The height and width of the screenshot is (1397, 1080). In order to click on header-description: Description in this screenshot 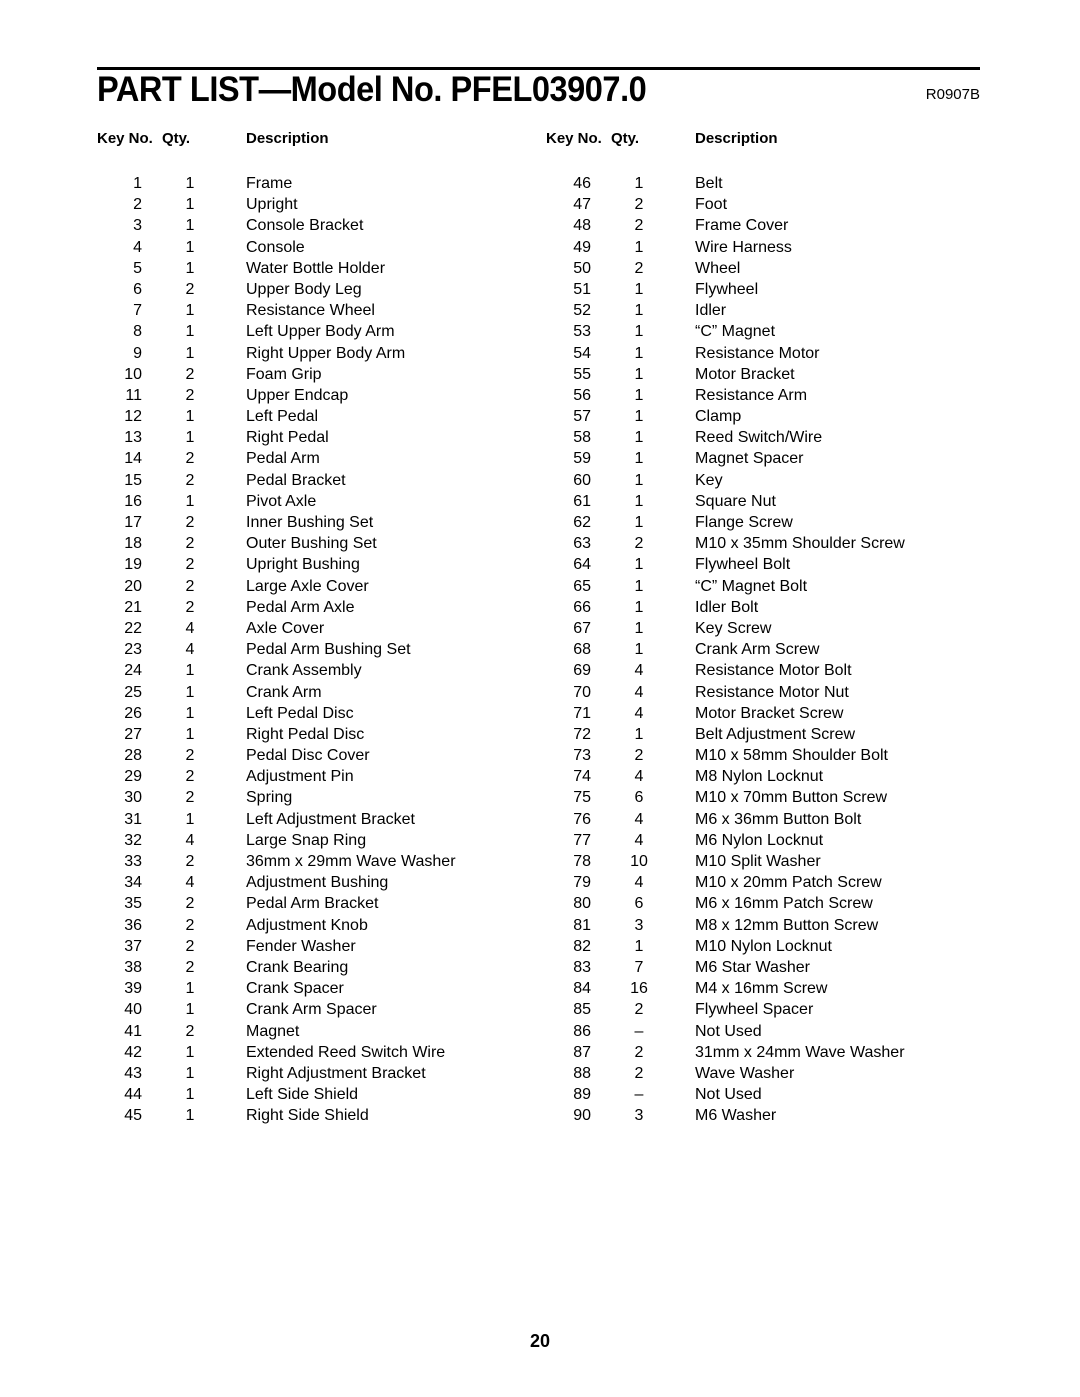, I will do `click(736, 138)`.